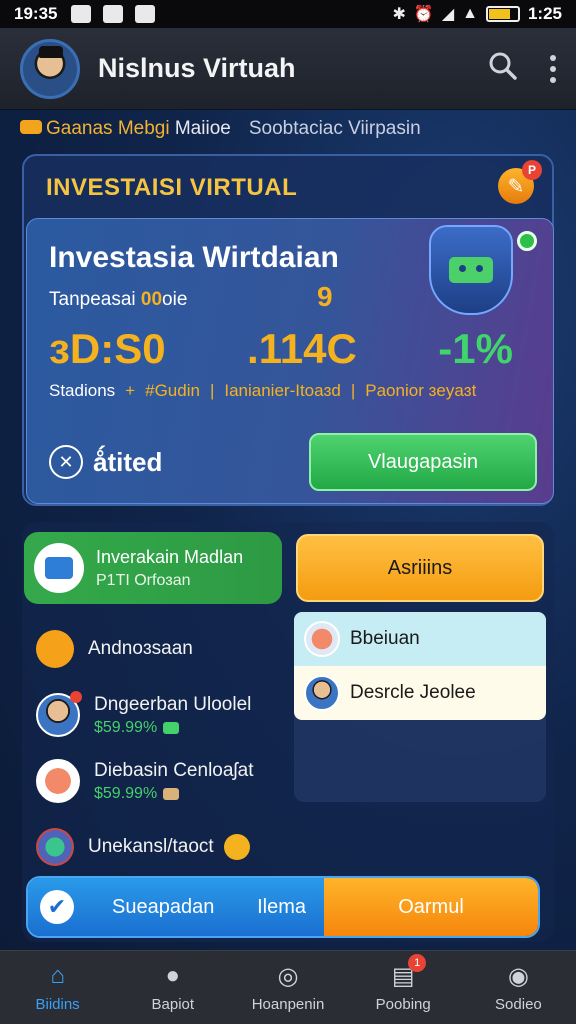 The height and width of the screenshot is (1024, 576). I want to click on orange-action-button: Asriiins, so click(420, 568).